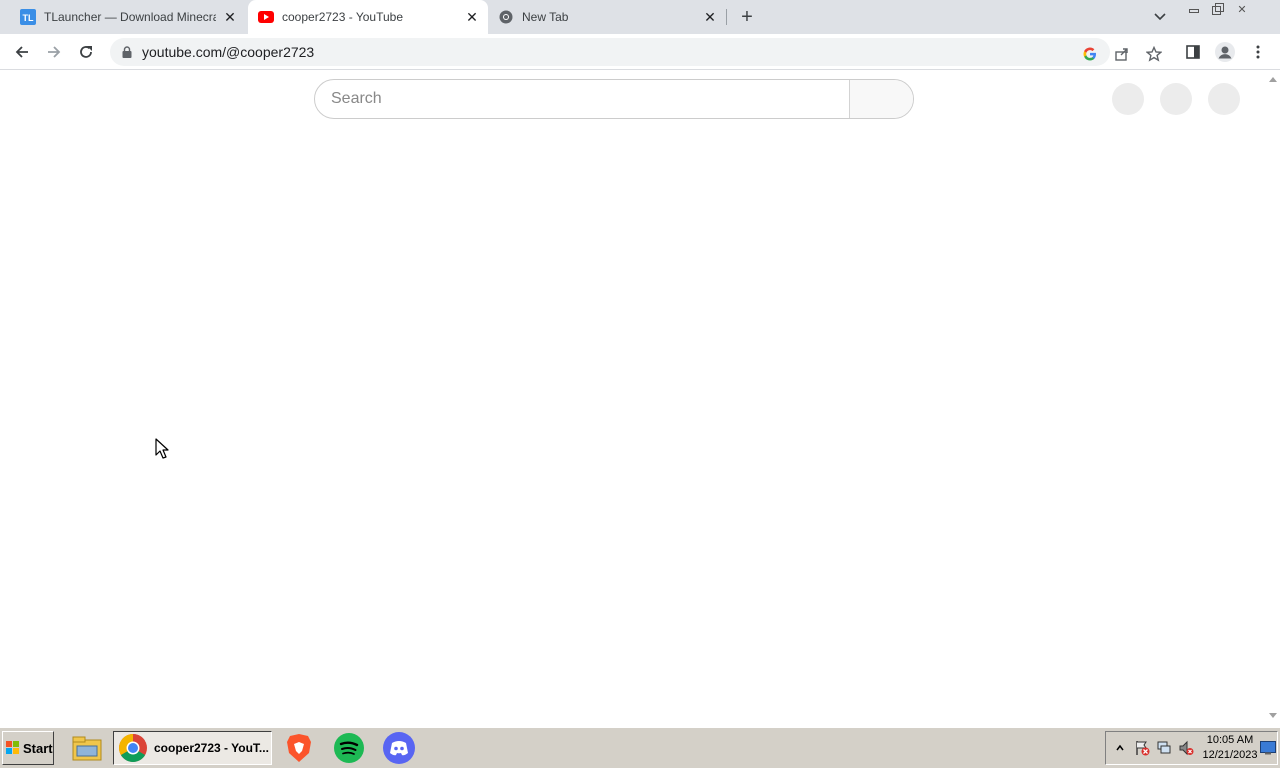 The width and height of the screenshot is (1280, 768). Describe the element at coordinates (22, 52) in the screenshot. I see `back-arrow-icon` at that location.